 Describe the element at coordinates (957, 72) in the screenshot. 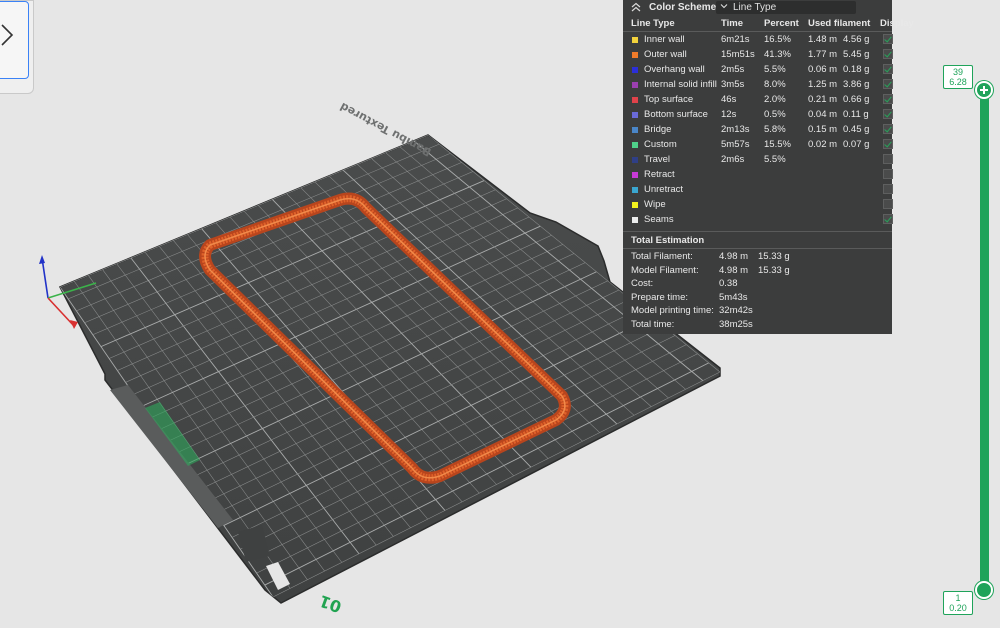

I see `top-layer-number: 39` at that location.